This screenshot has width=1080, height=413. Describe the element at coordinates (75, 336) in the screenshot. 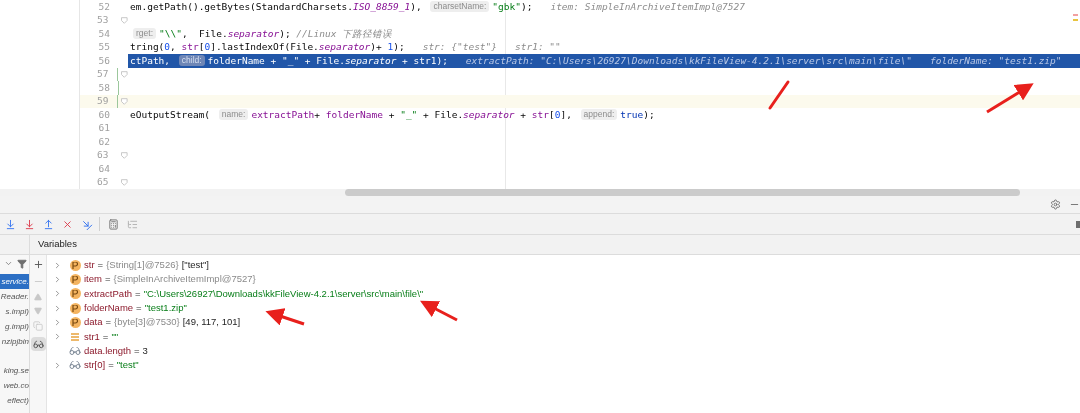

I see `list-icon` at that location.